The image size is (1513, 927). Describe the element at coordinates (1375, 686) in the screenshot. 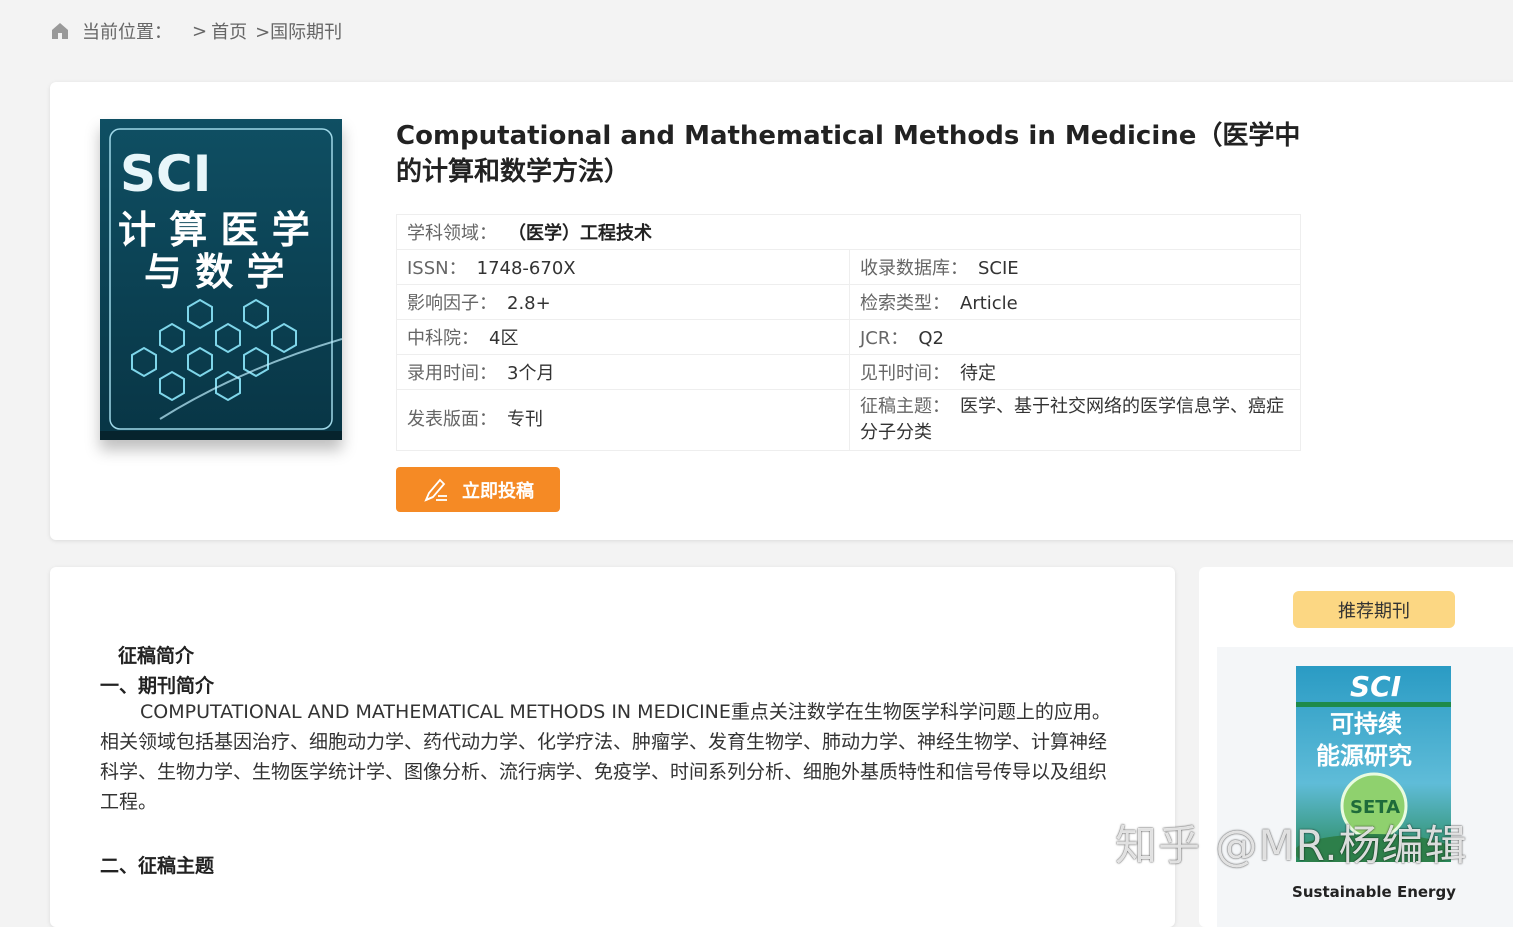

I see `rec-cover-badge: SCI` at that location.